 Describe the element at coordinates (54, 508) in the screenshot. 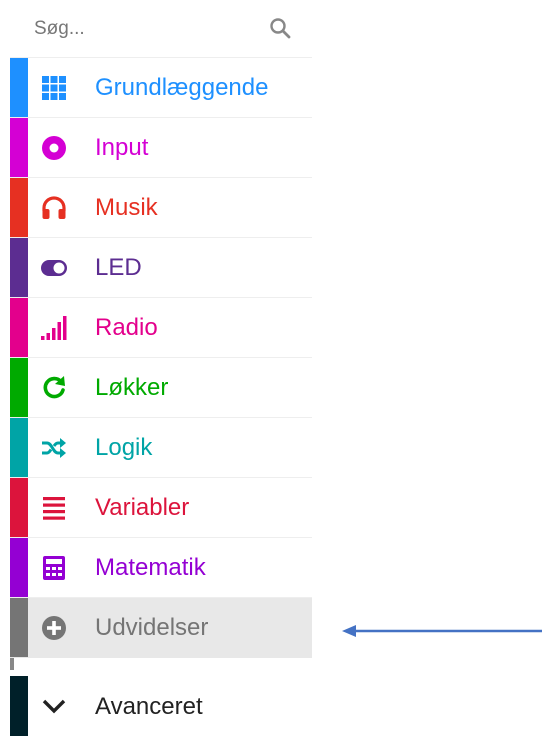

I see `list-icon` at that location.